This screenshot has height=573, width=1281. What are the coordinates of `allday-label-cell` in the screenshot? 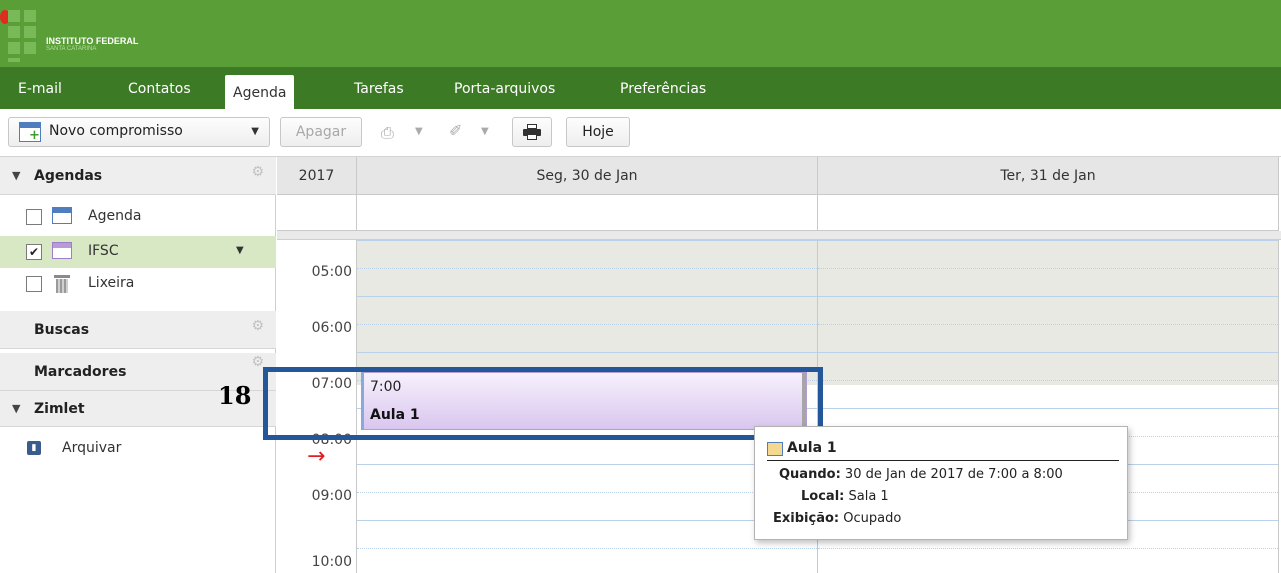 It's located at (317, 213).